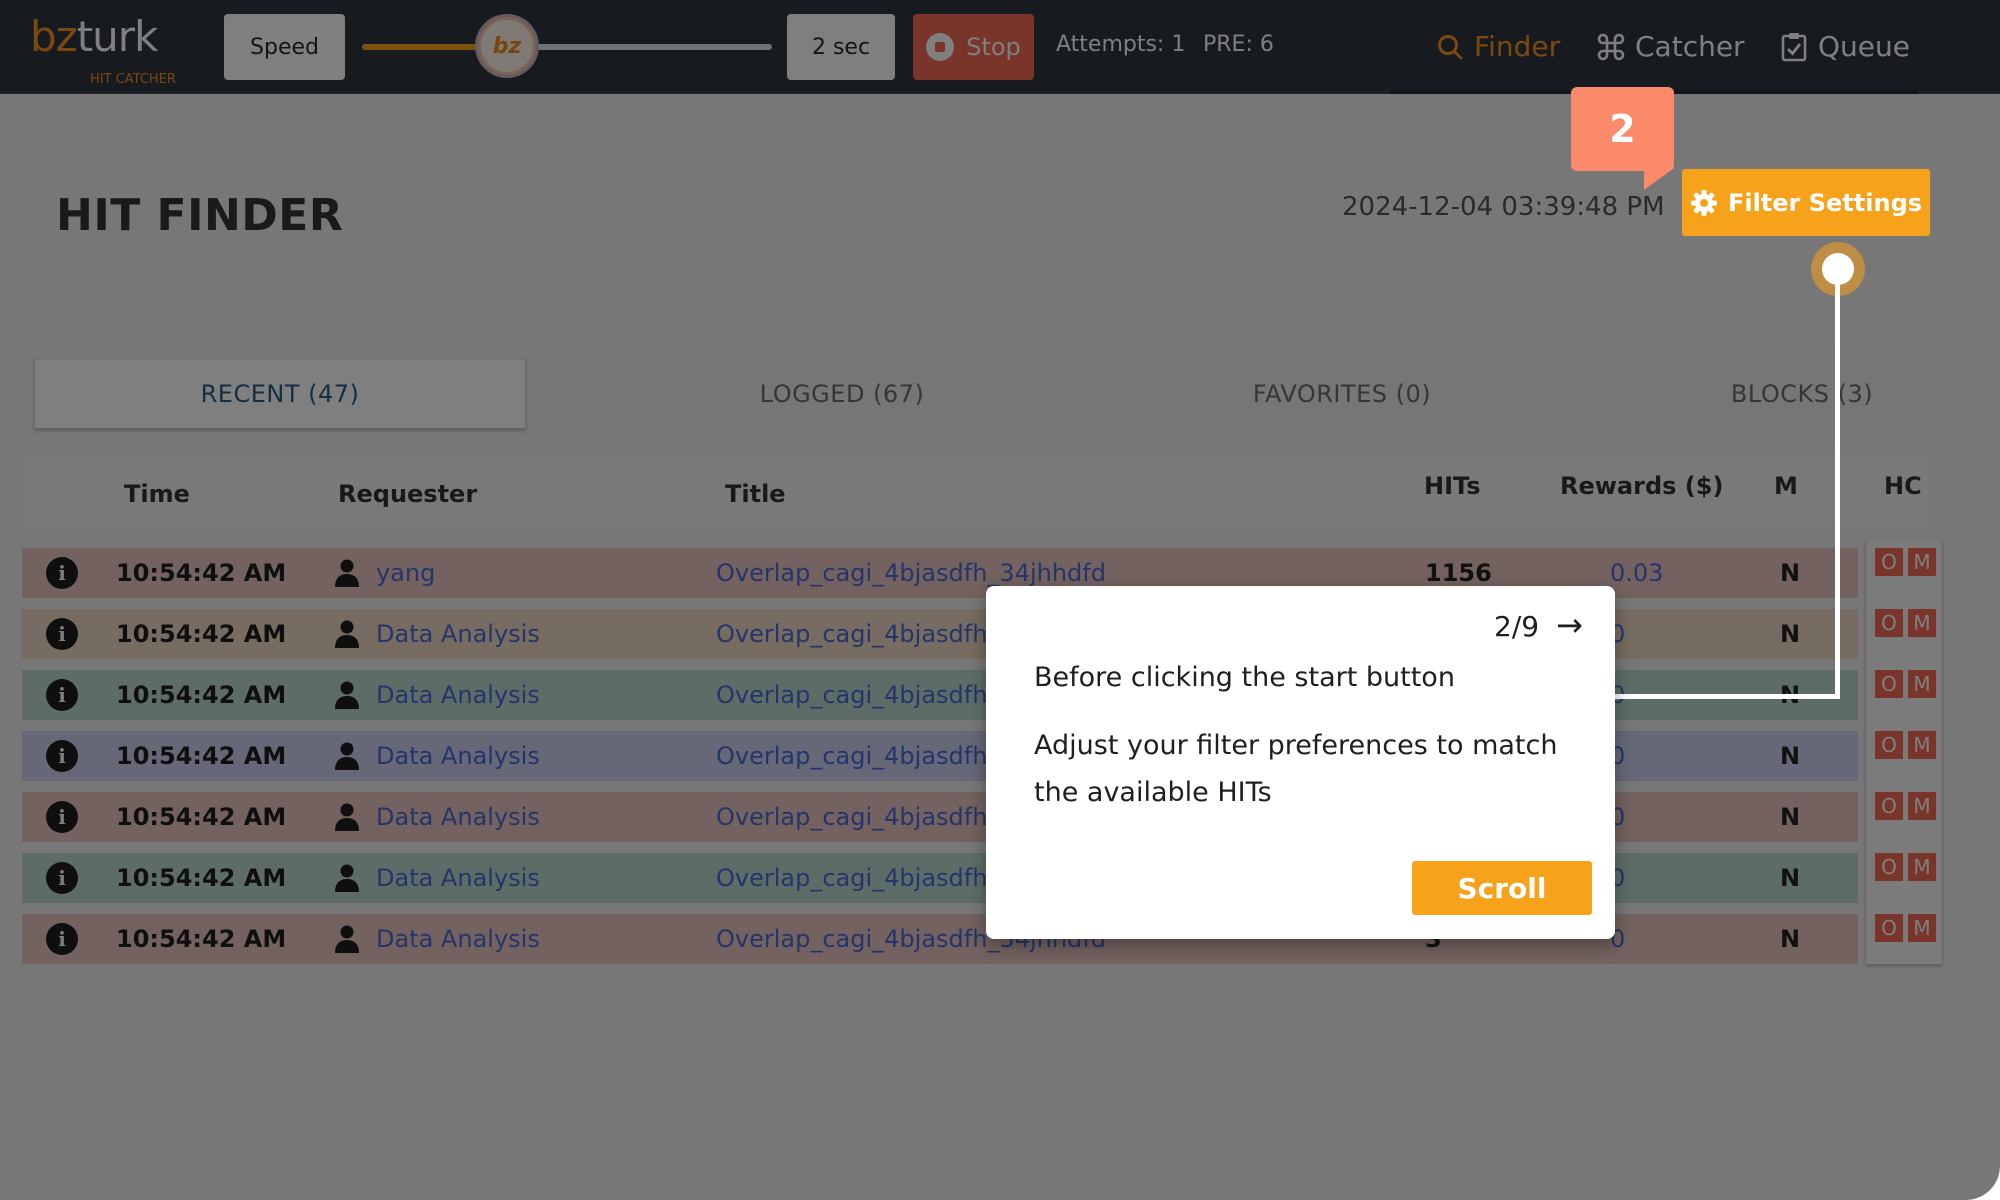  I want to click on tour-progress: 2/9, so click(1517, 626).